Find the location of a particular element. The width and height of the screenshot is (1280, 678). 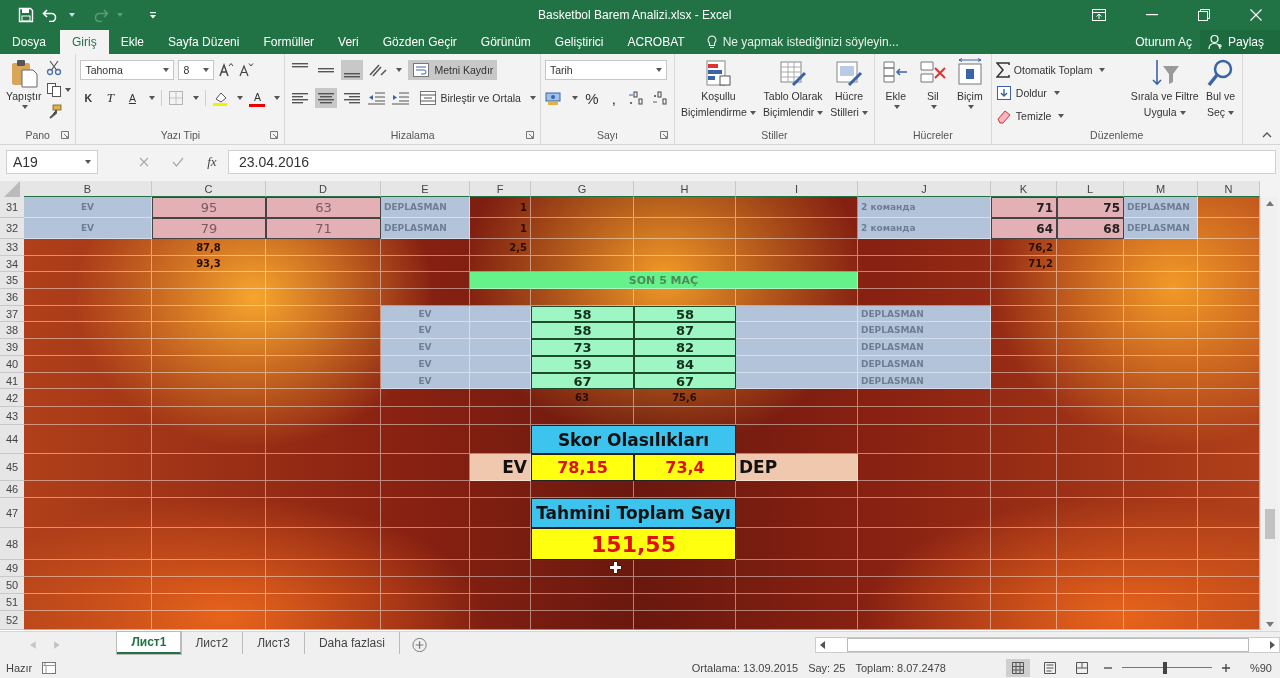

styles-button: Tablo Olarak Biçimlendir is located at coordinates (793, 89).